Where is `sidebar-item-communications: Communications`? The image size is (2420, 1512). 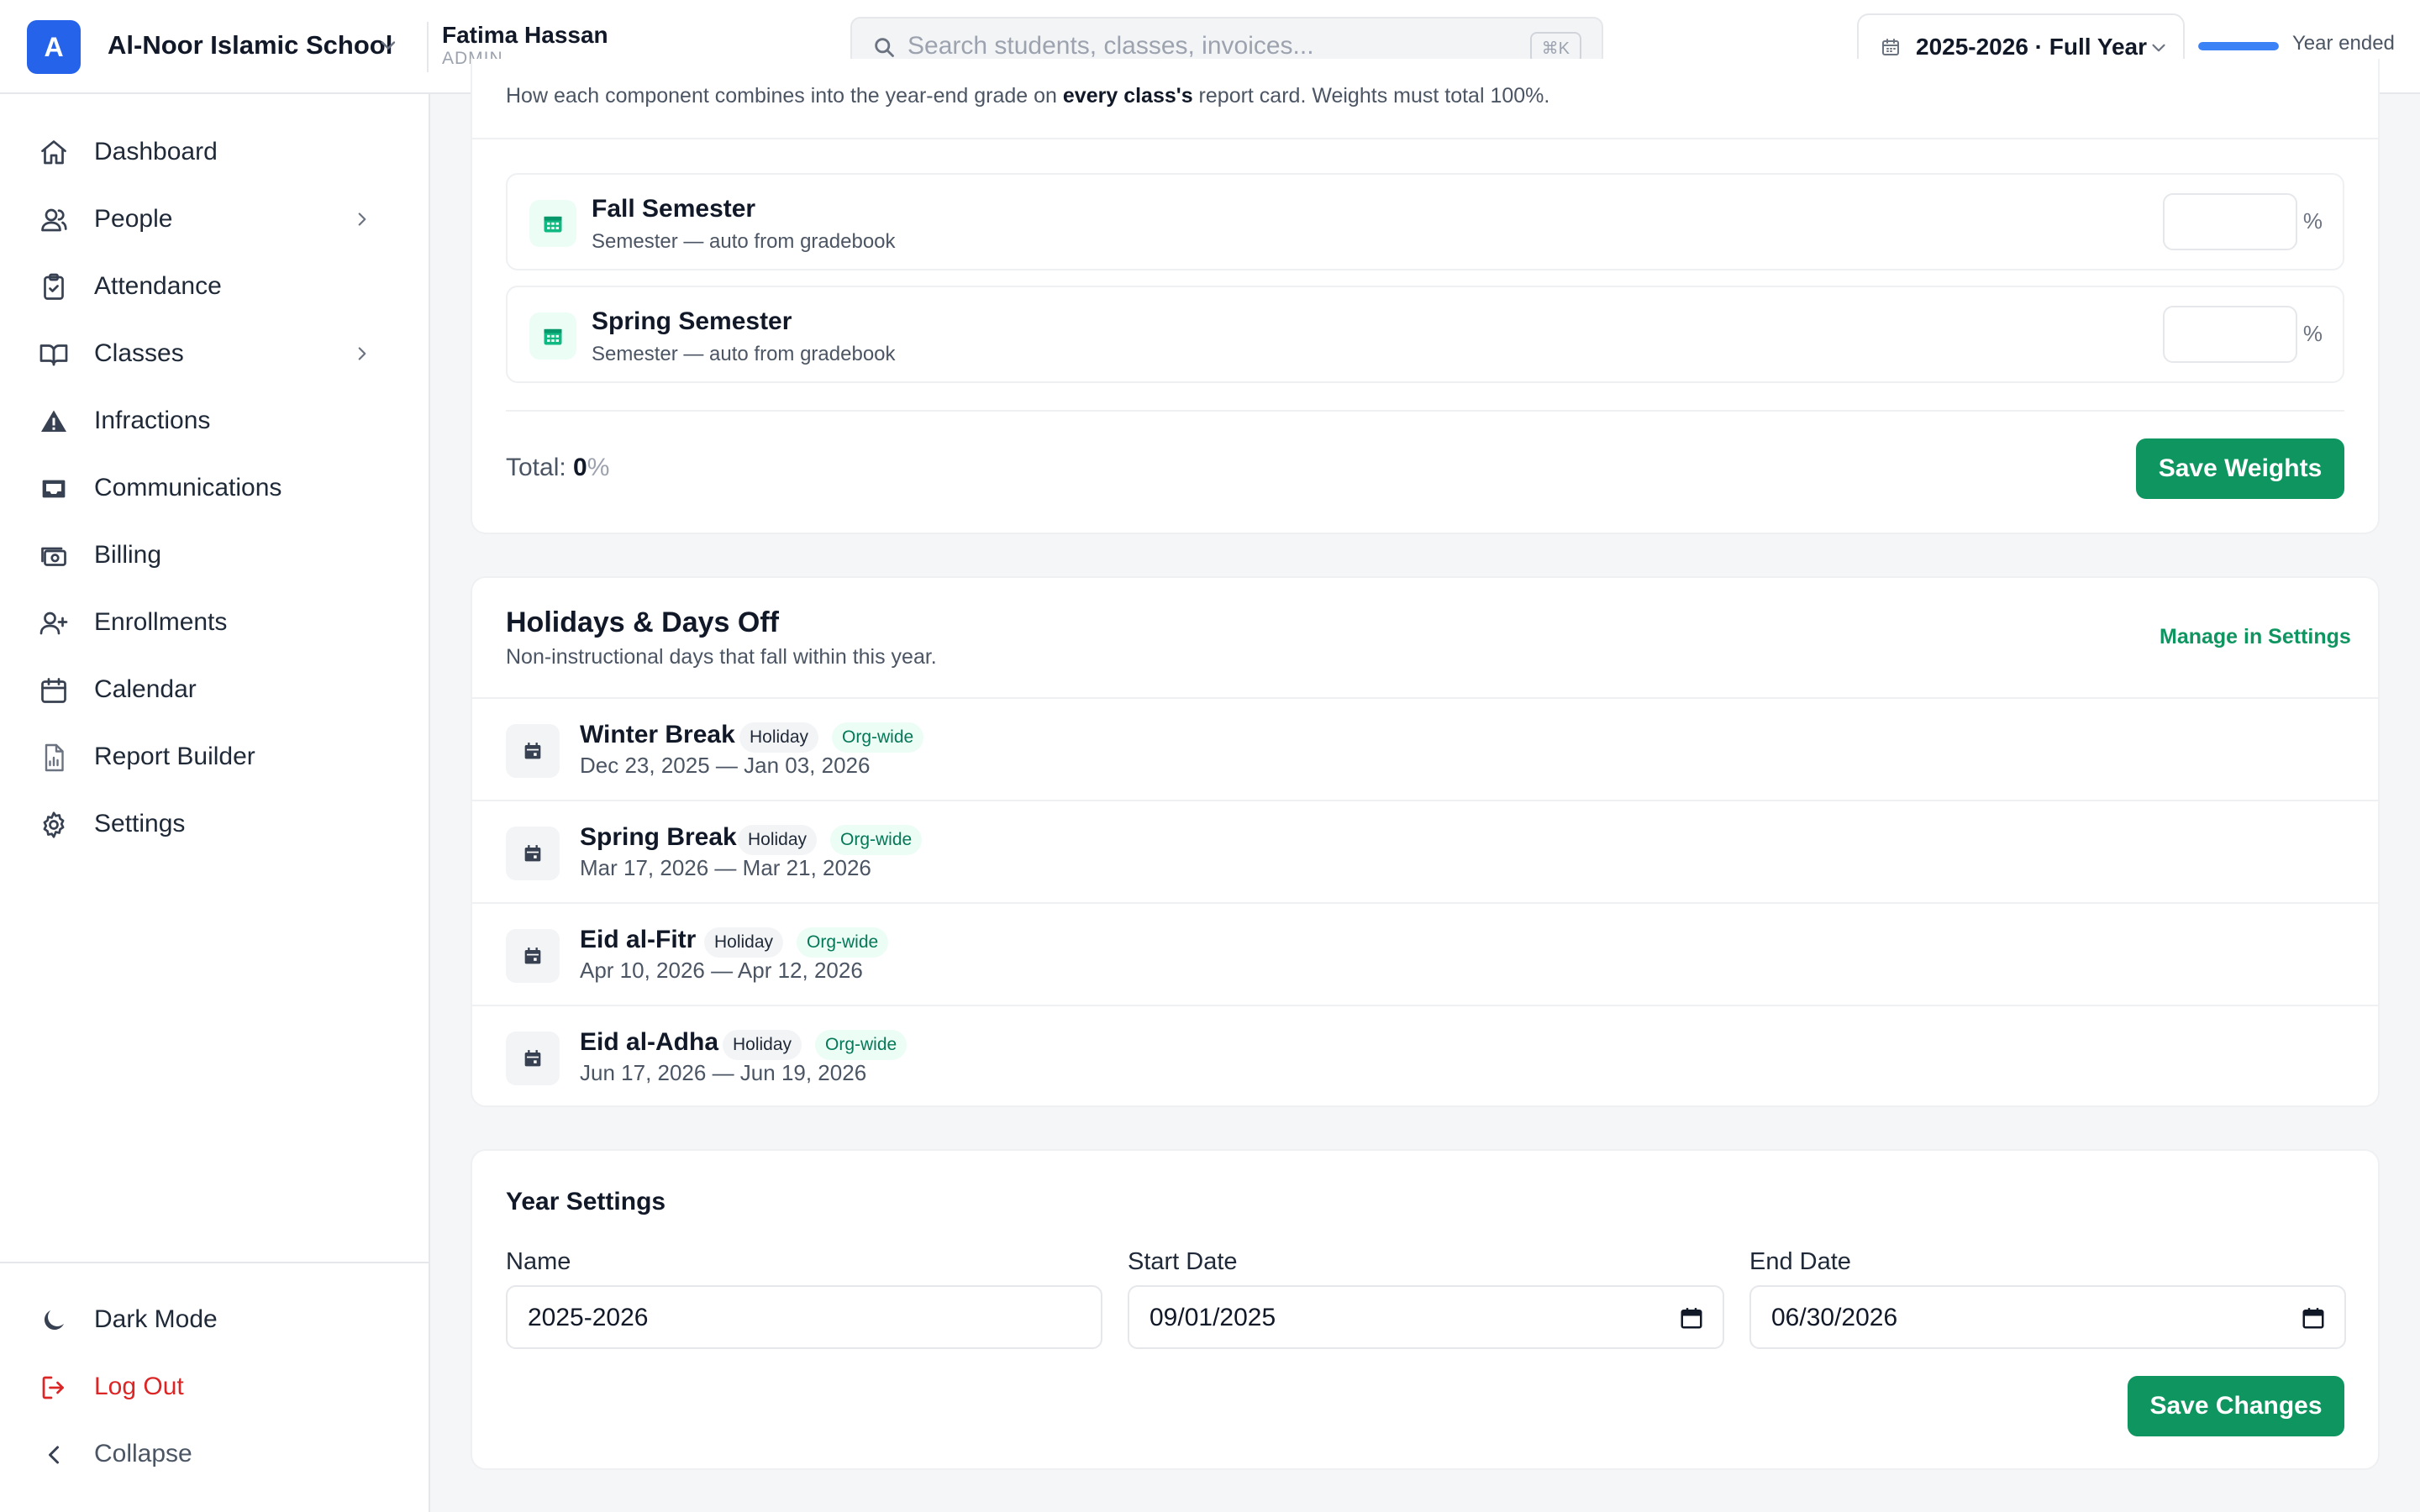 sidebar-item-communications: Communications is located at coordinates (215, 487).